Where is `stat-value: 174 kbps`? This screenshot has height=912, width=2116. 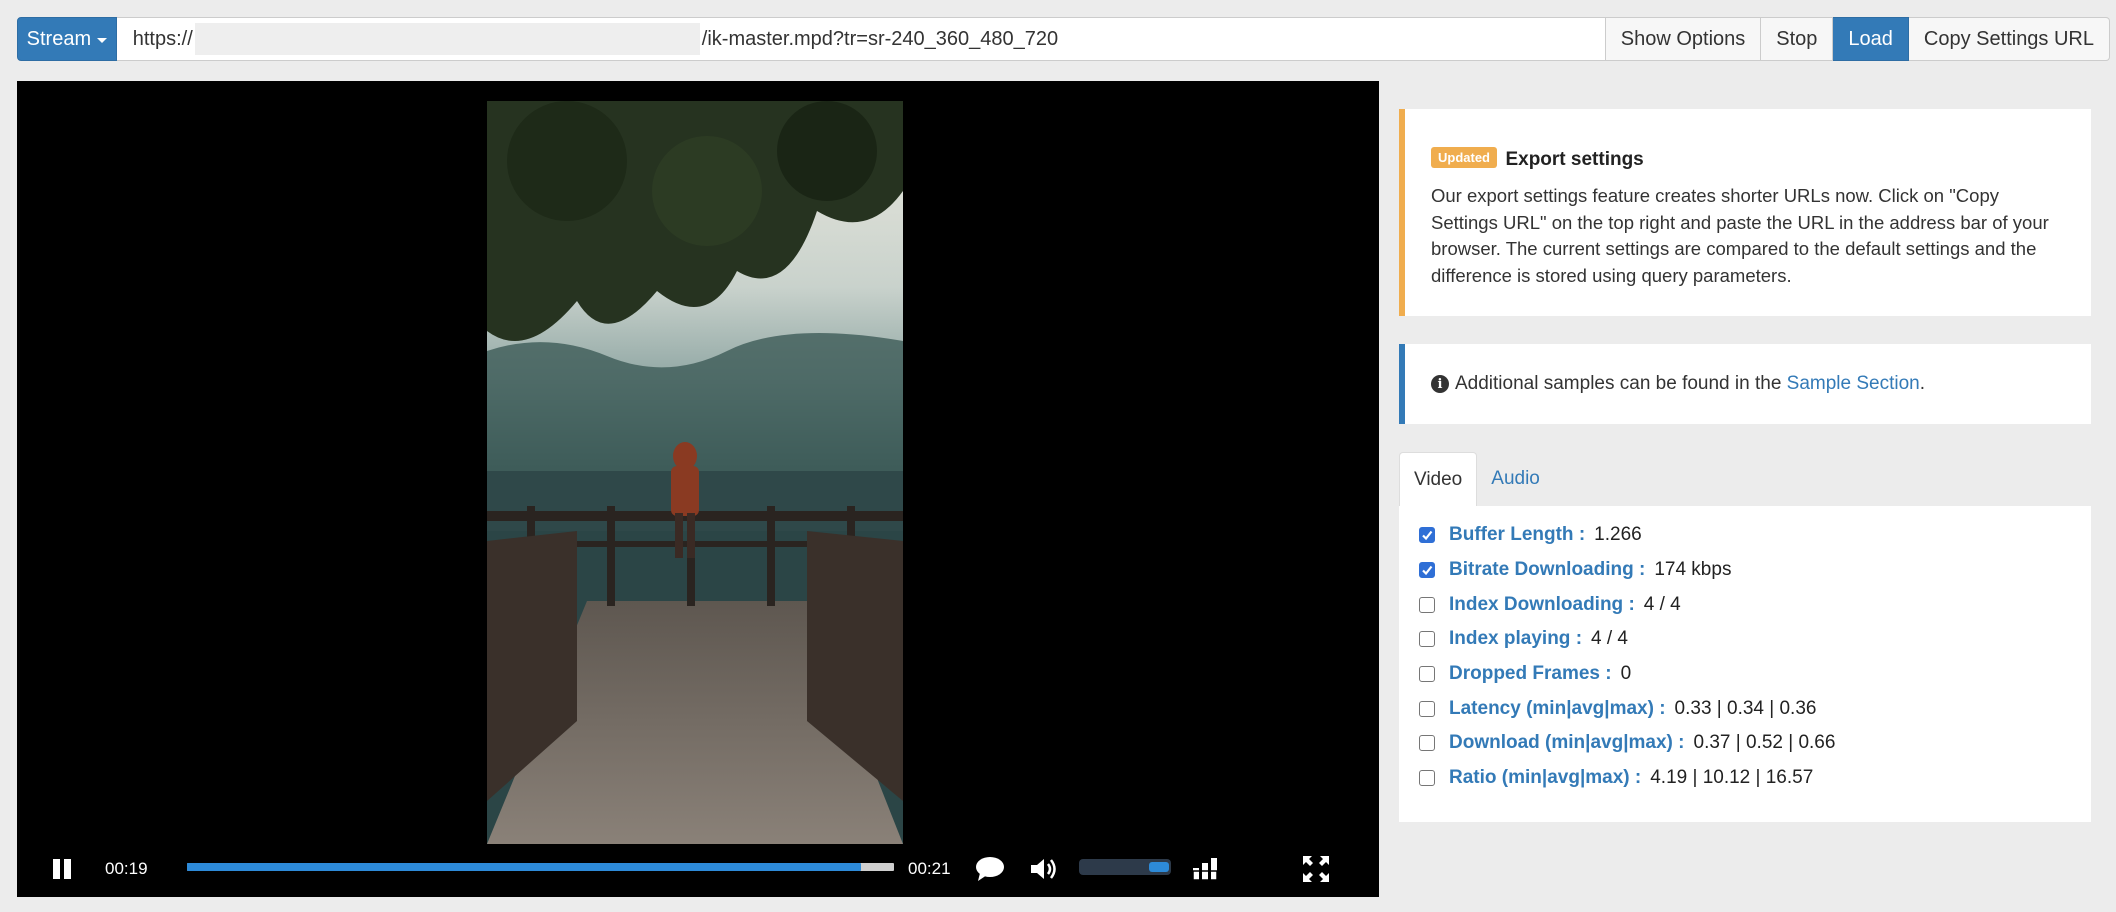
stat-value: 174 kbps is located at coordinates (1693, 570).